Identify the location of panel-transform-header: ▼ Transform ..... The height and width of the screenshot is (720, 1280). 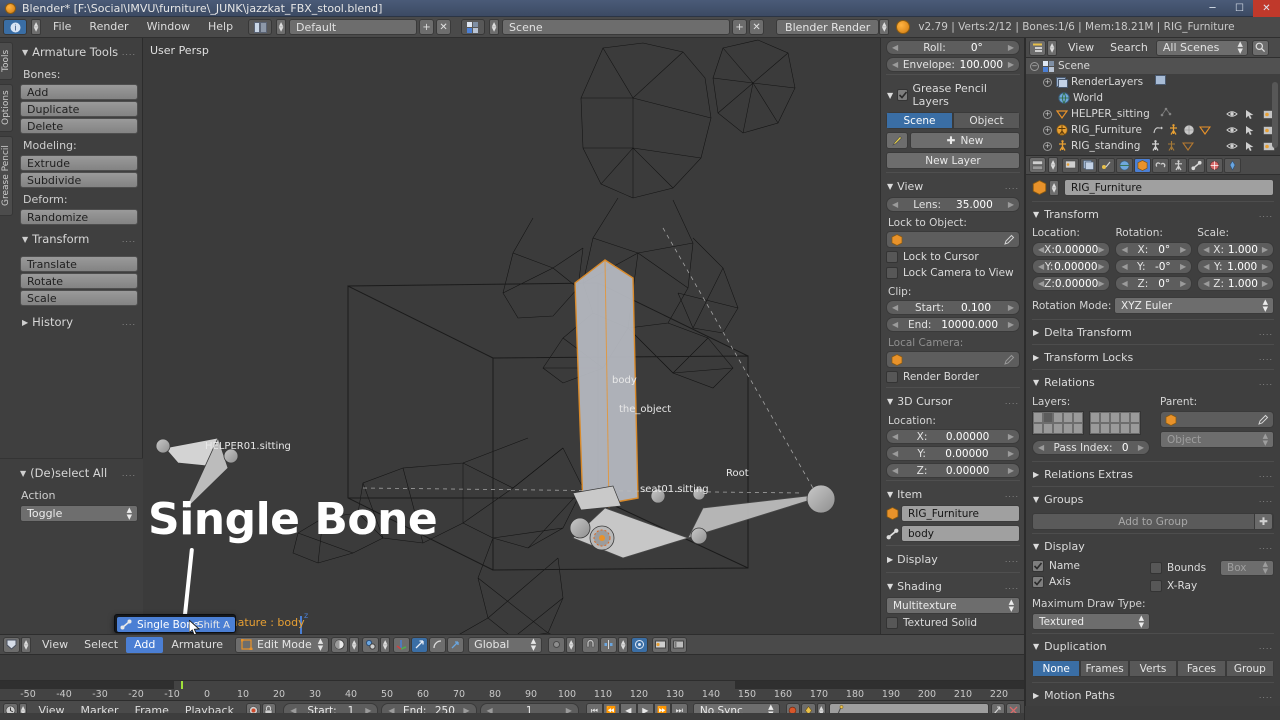
(79, 240).